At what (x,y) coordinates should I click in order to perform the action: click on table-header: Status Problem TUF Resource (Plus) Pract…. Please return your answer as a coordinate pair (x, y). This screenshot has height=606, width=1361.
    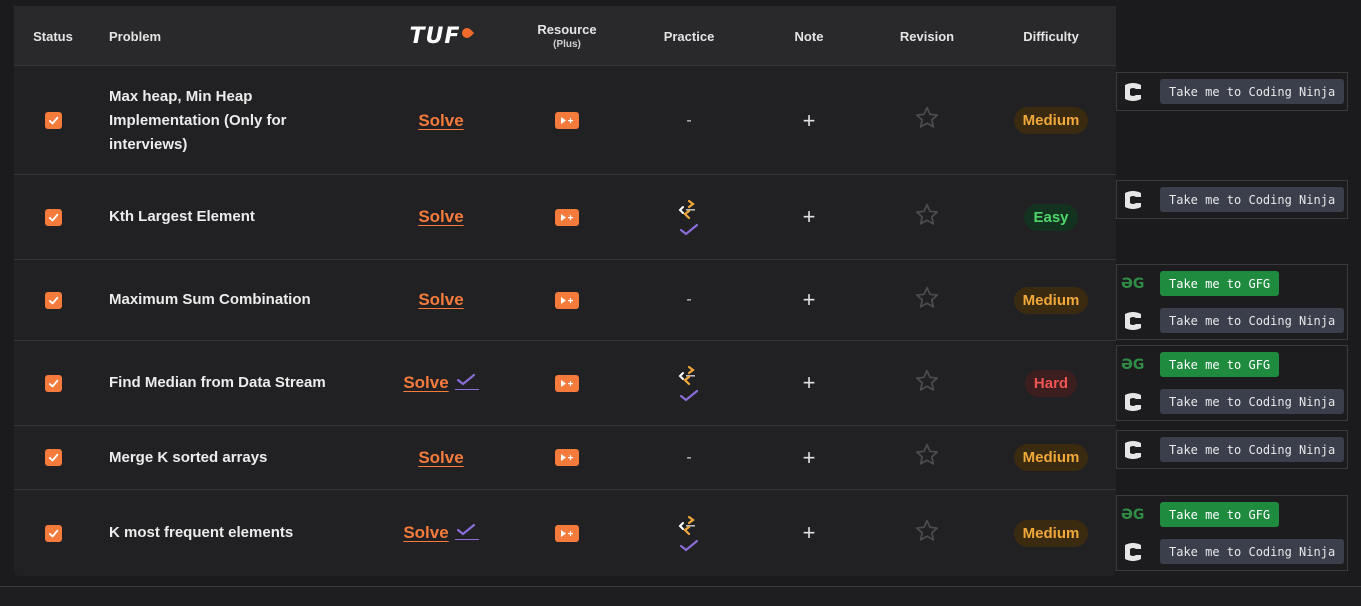
    Looking at the image, I should click on (565, 36).